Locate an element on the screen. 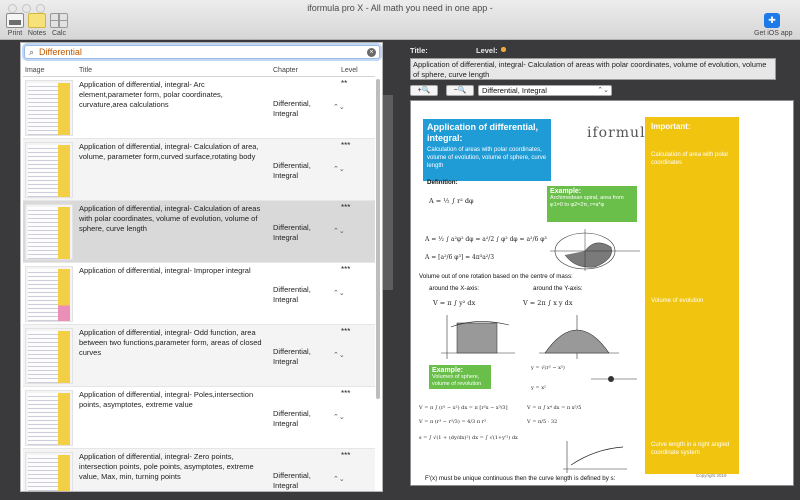  chapter-select-value: Differential, Integral is located at coordinates (514, 90).